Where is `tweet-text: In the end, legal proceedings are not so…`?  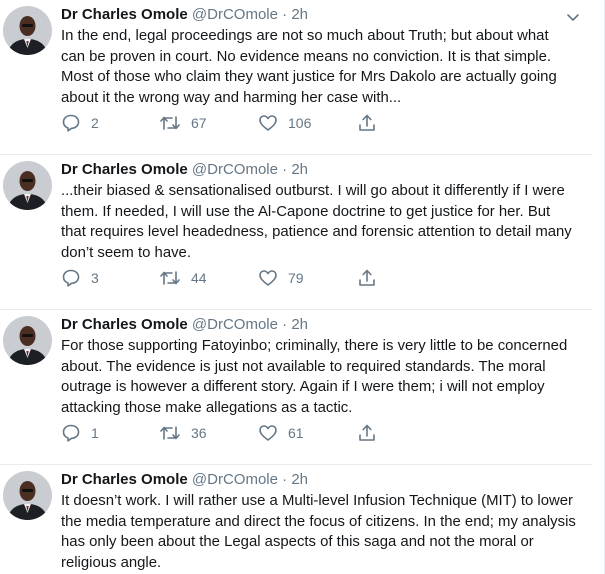 tweet-text: In the end, legal proceedings are not so… is located at coordinates (321, 67).